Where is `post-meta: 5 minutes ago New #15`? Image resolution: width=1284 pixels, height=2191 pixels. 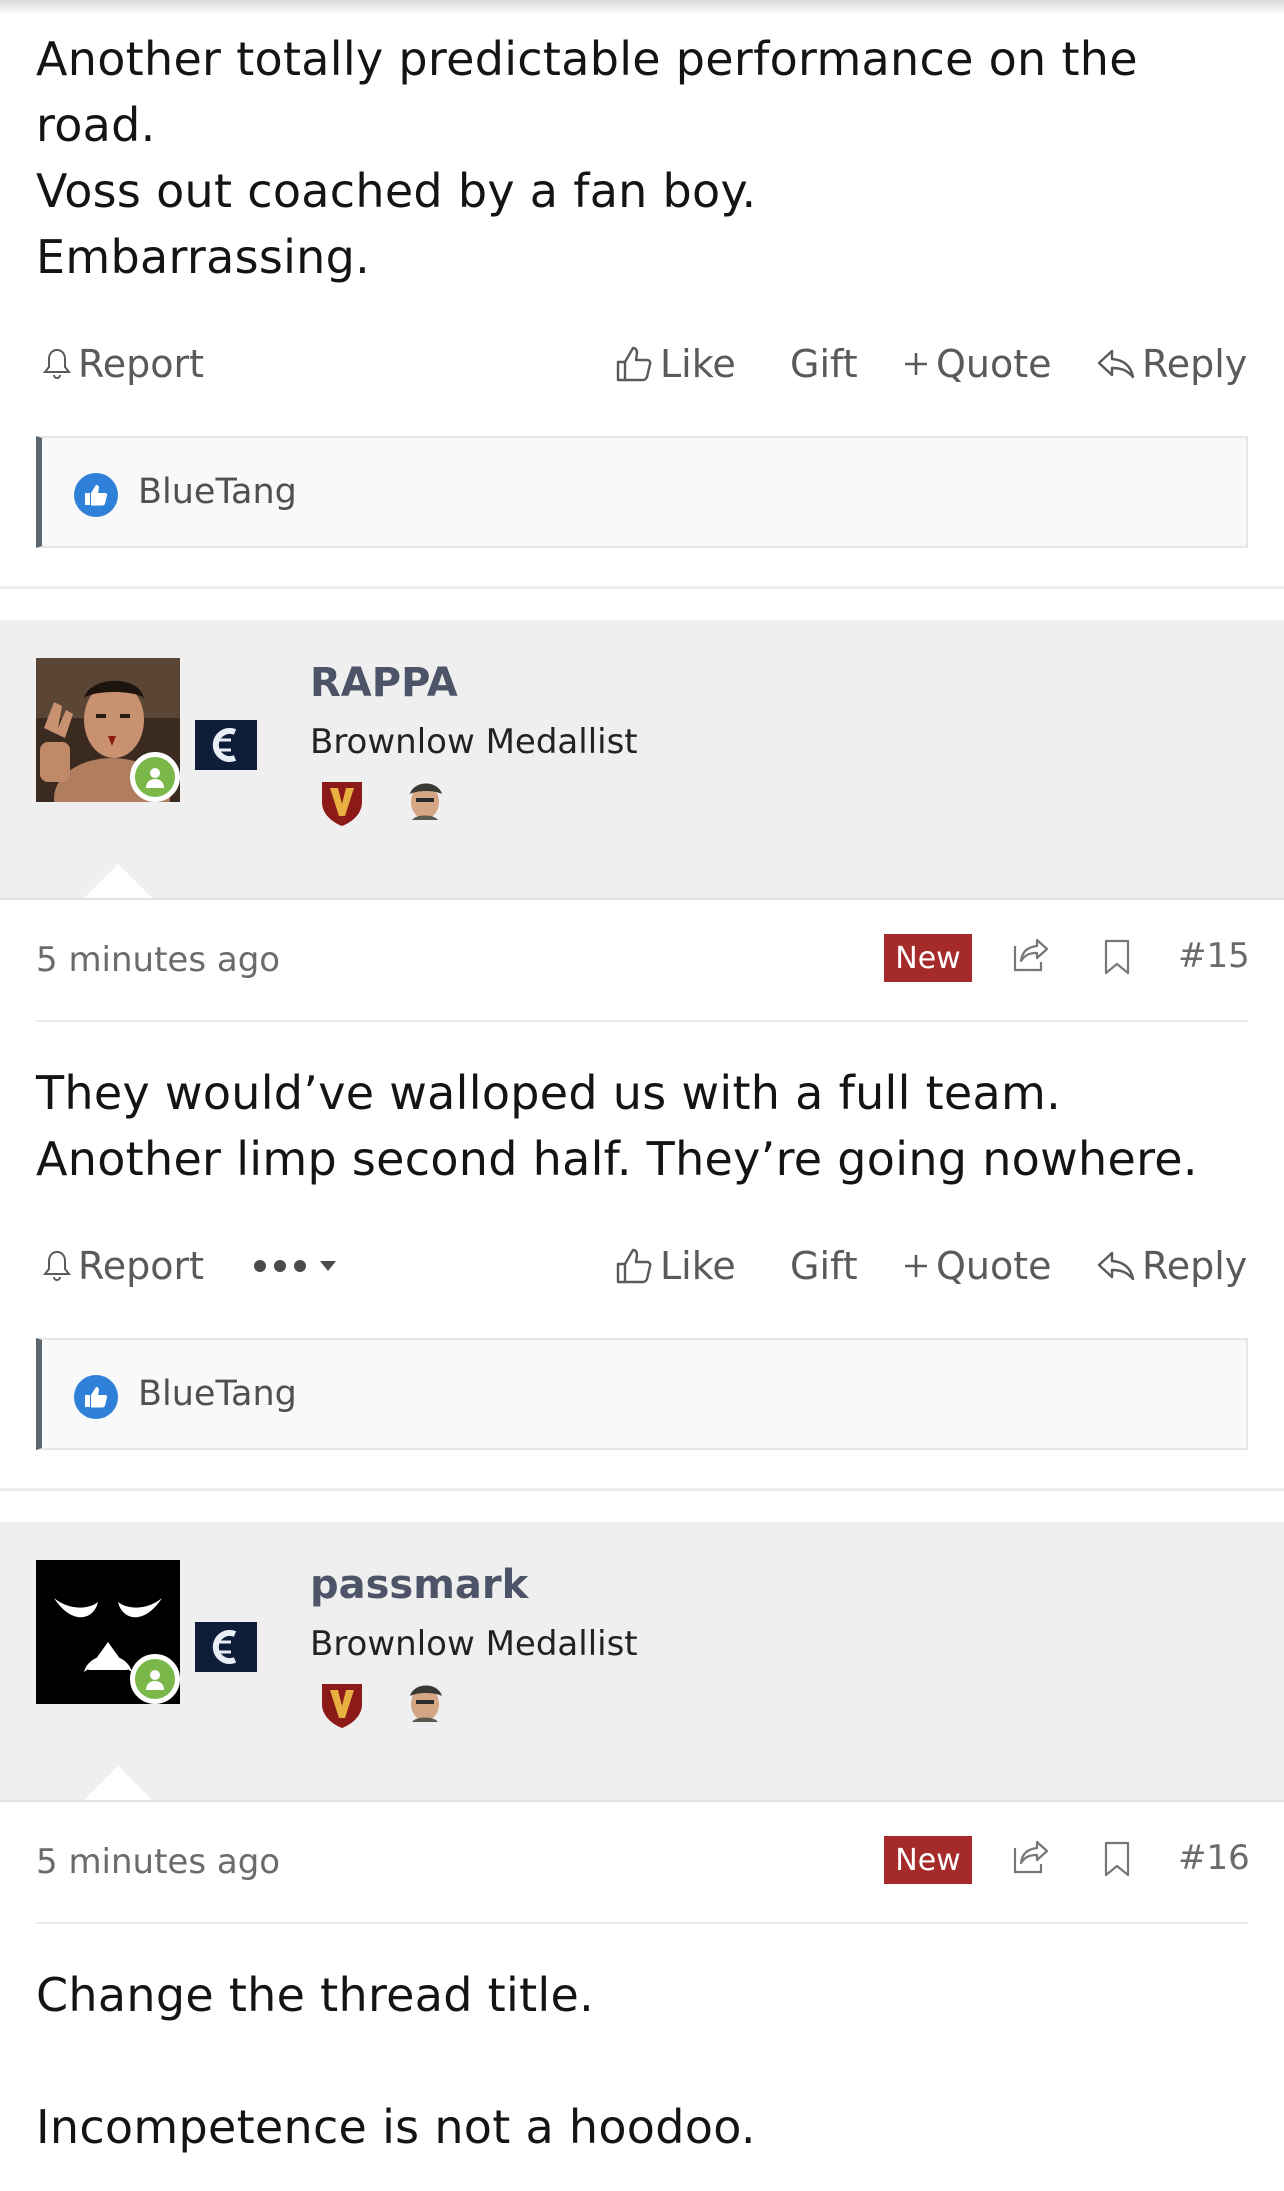
post-meta: 5 minutes ago New #15 is located at coordinates (643, 964).